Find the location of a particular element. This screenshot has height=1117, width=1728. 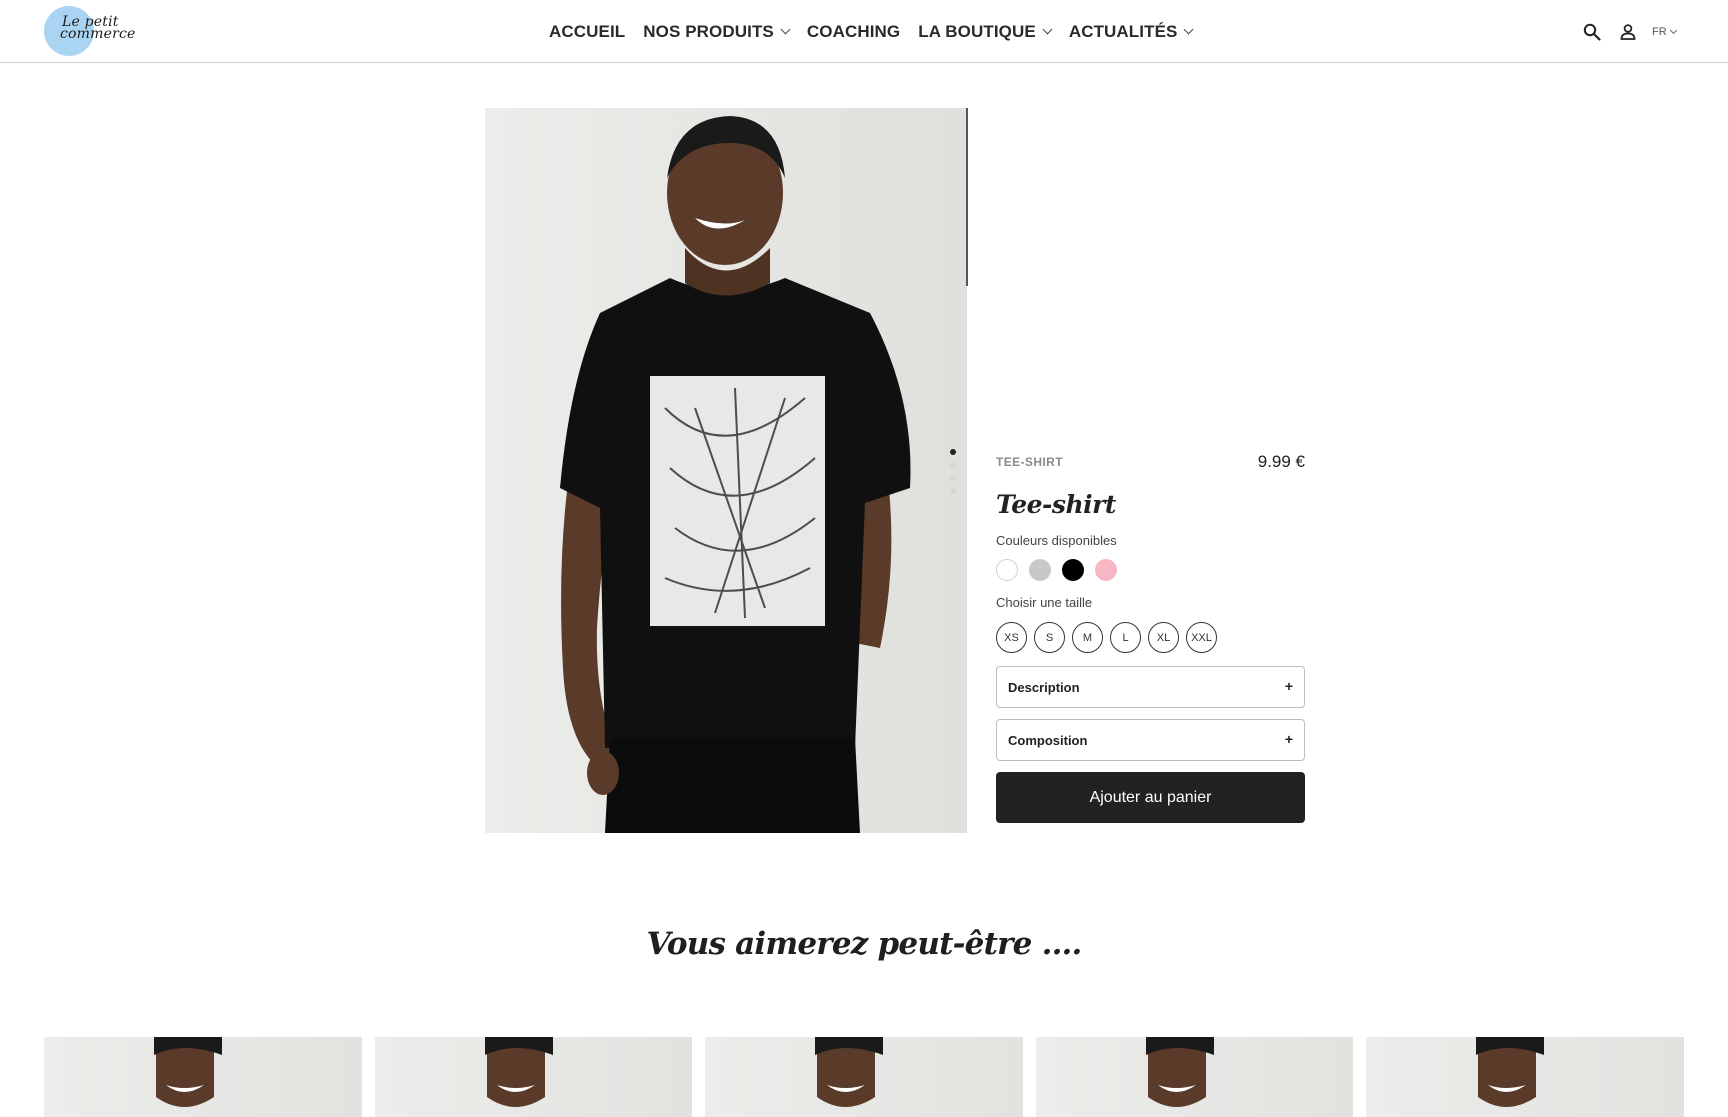

size-option-xl: XL is located at coordinates (1163, 637).